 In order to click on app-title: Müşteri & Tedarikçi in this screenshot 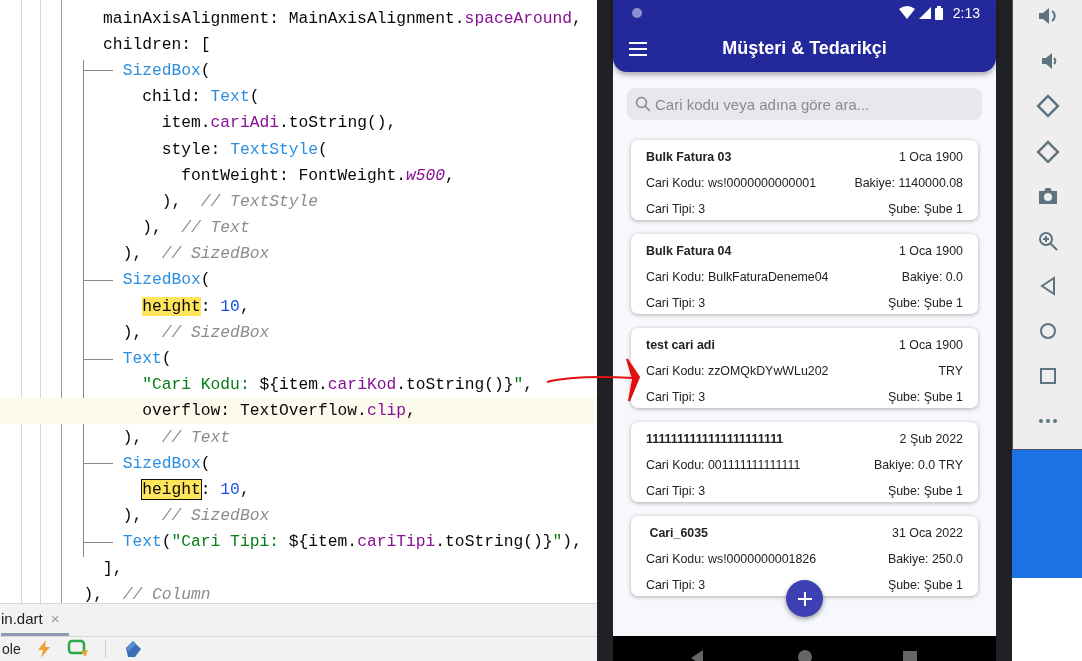, I will do `click(804, 48)`.